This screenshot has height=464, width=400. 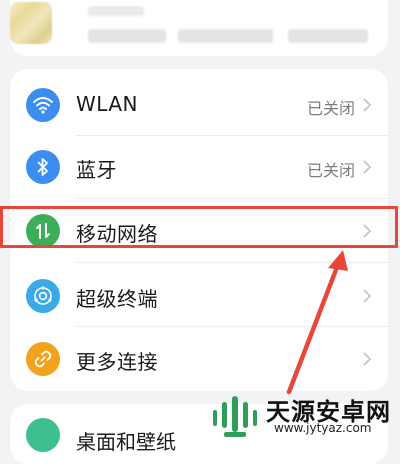 What do you see at coordinates (317, 322) in the screenshot?
I see `annotation-arrow` at bounding box center [317, 322].